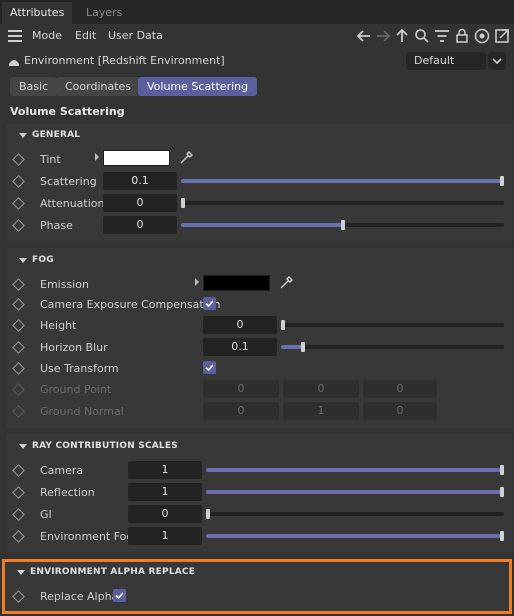 The height and width of the screenshot is (616, 514). Describe the element at coordinates (442, 36) in the screenshot. I see `filter-icon` at that location.